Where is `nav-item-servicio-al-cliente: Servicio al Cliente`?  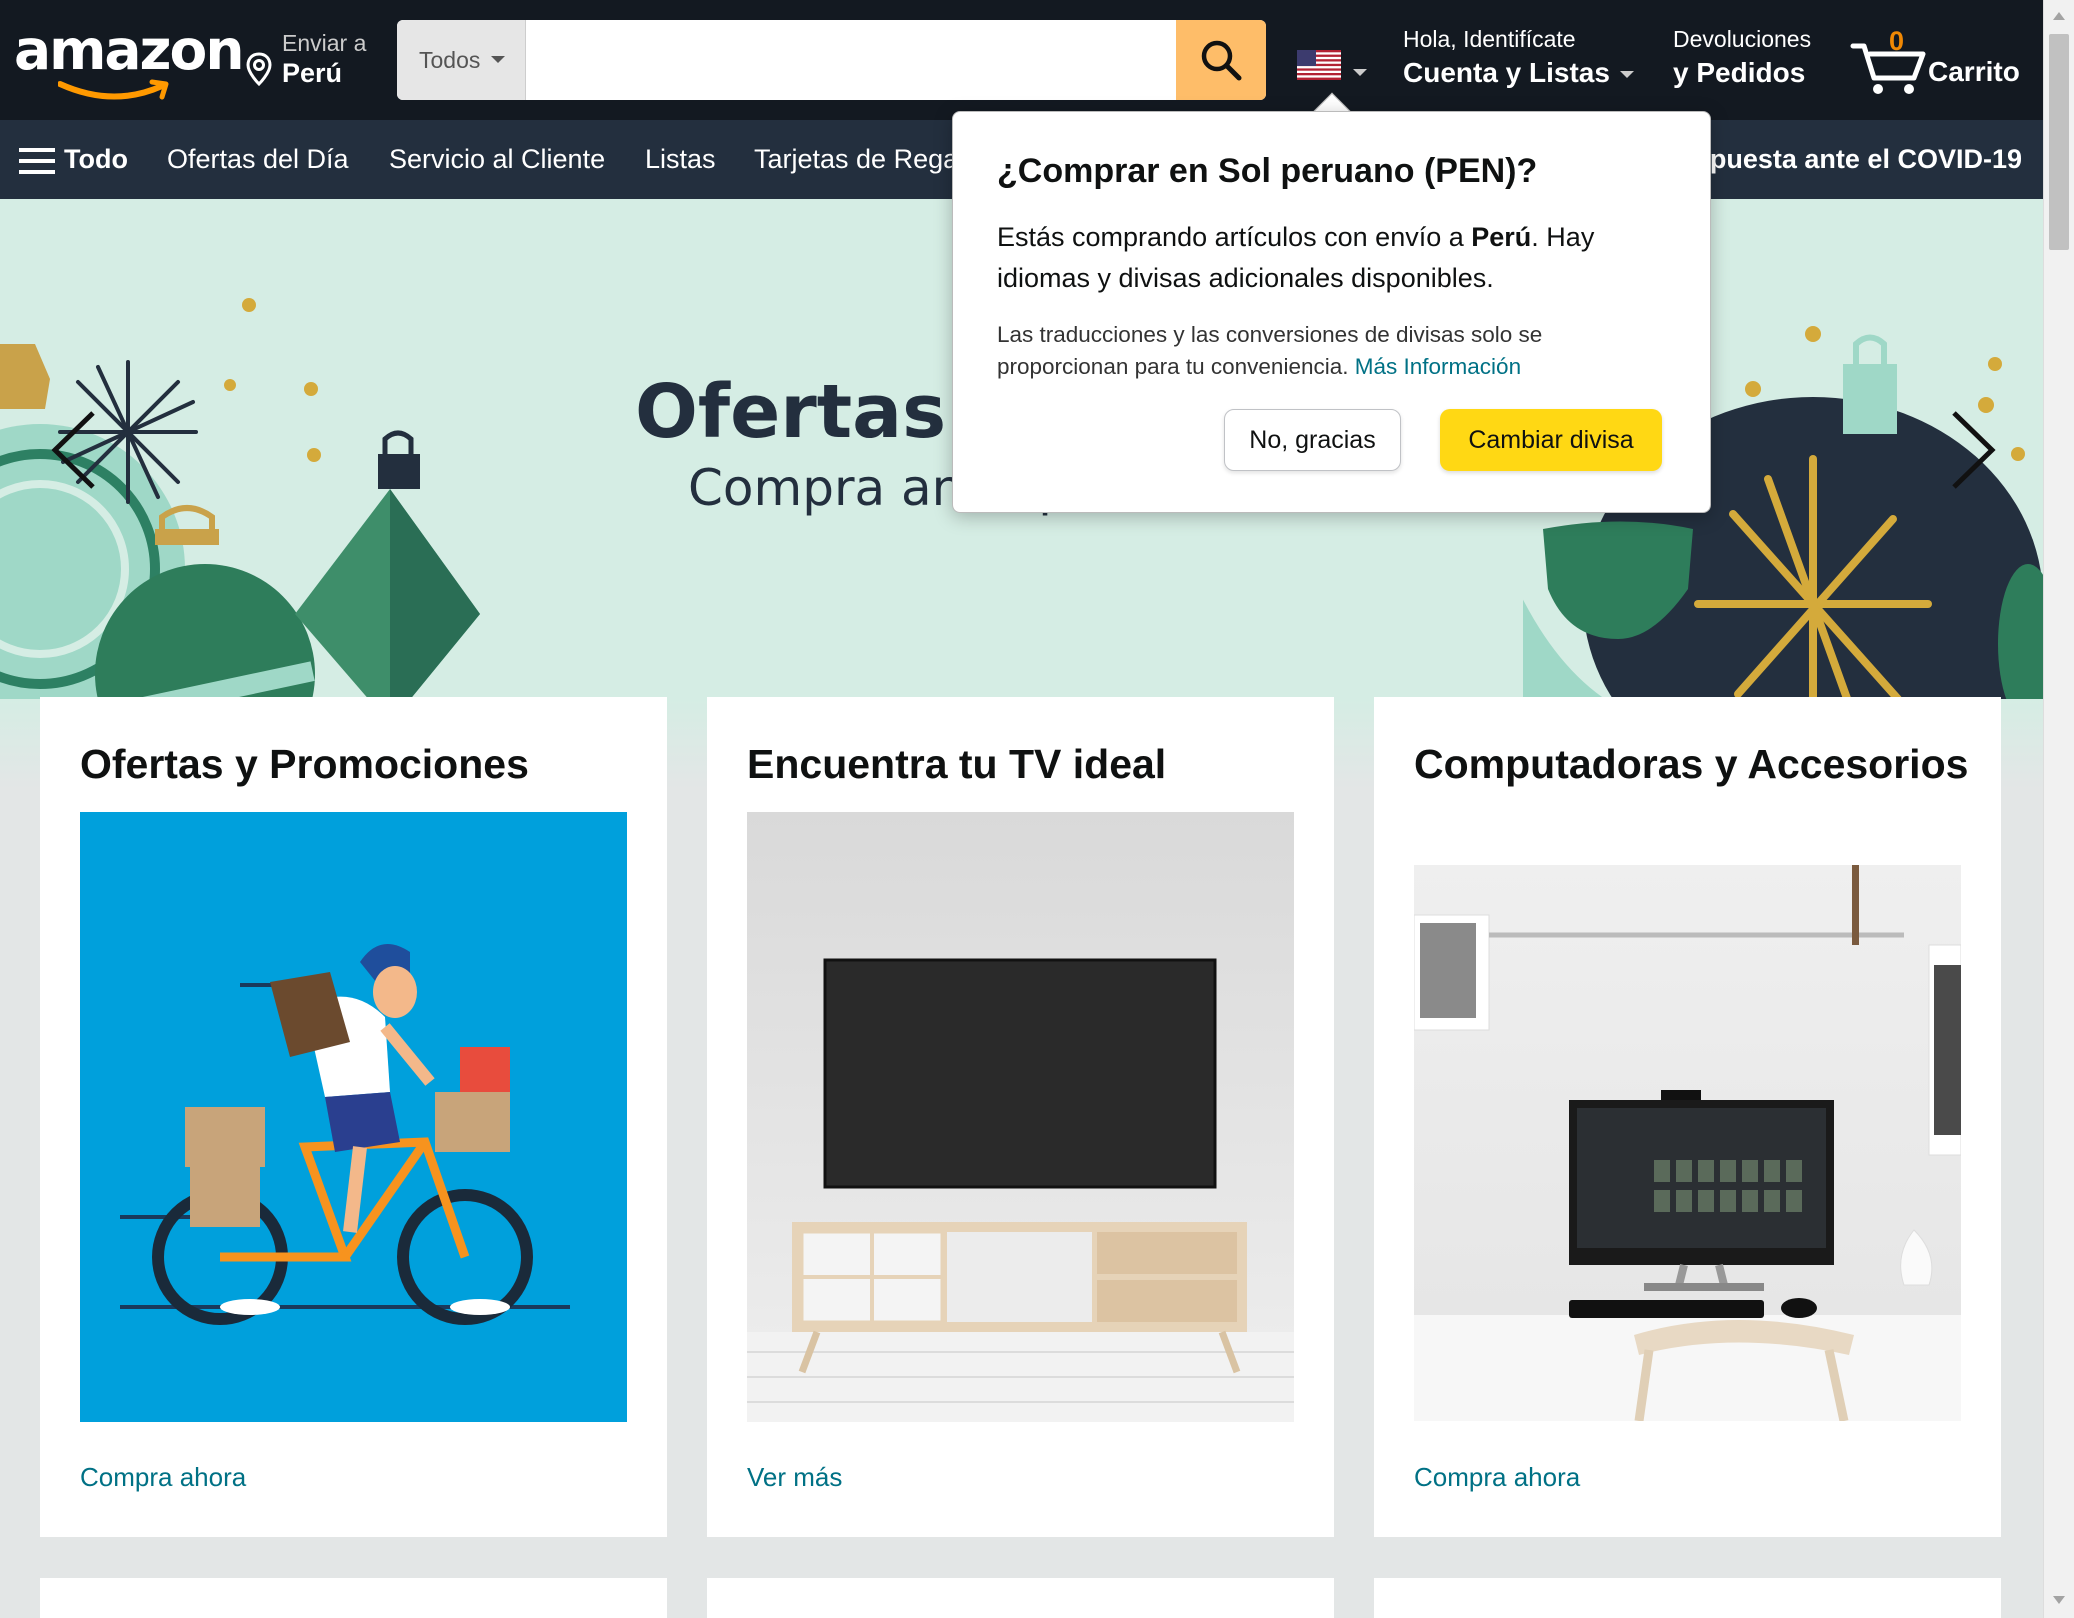 nav-item-servicio-al-cliente: Servicio al Cliente is located at coordinates (497, 159).